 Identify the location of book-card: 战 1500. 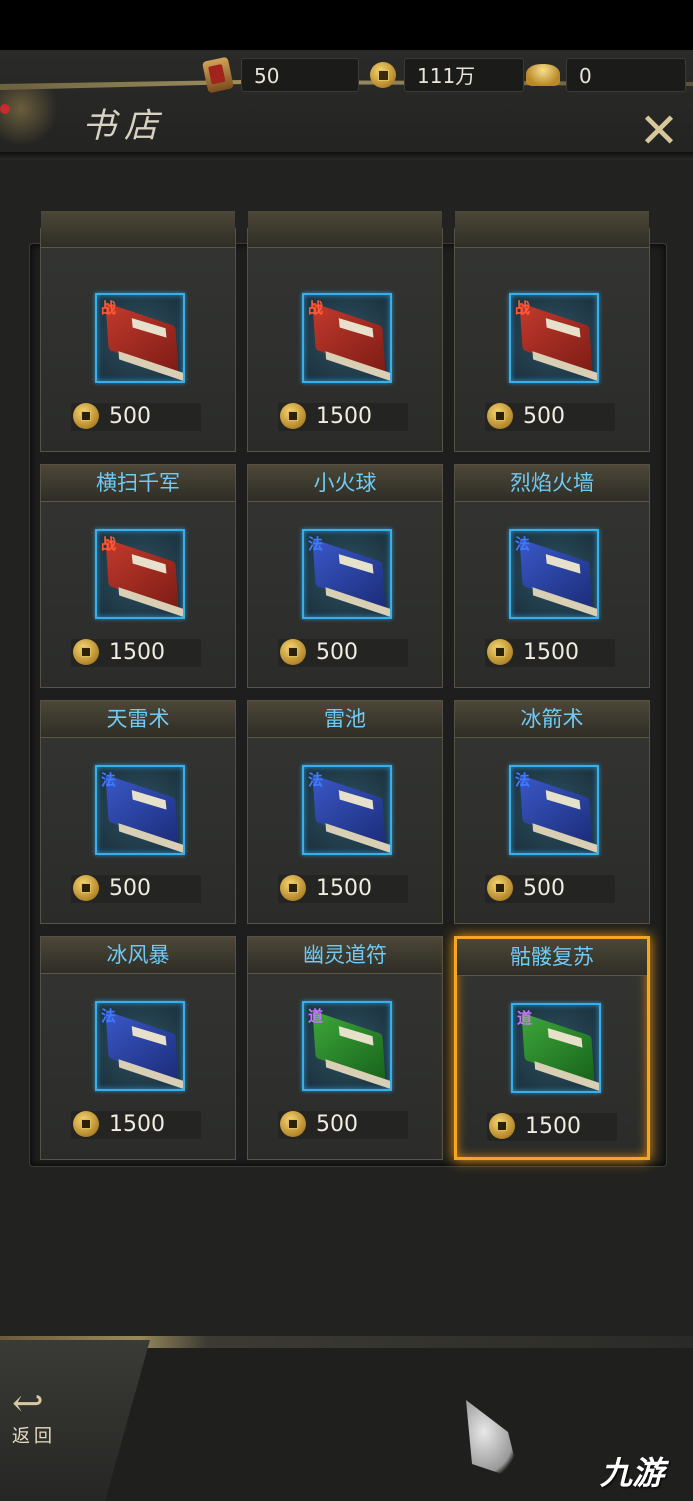
(345, 331).